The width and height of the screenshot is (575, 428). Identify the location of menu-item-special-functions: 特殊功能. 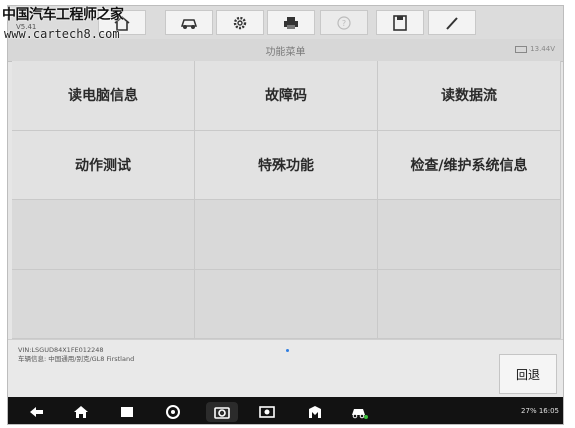
(286, 165).